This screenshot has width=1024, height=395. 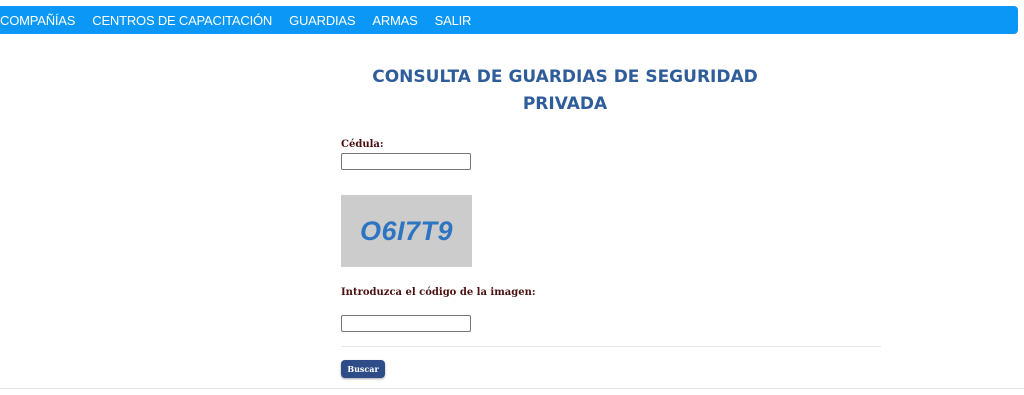 What do you see at coordinates (611, 346) in the screenshot?
I see `form-divider` at bounding box center [611, 346].